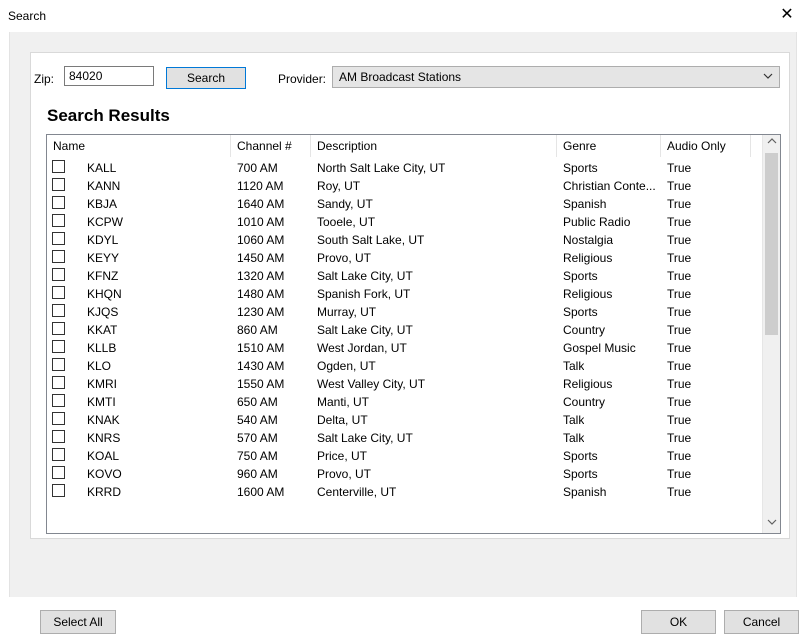  What do you see at coordinates (405, 474) in the screenshot?
I see `table-row: KOVO 960 AM Provo, UT Sports True` at bounding box center [405, 474].